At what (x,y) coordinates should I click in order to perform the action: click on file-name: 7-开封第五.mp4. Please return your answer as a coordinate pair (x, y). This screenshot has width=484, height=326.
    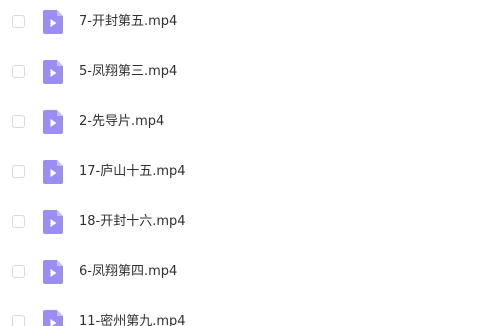
    Looking at the image, I should click on (128, 22).